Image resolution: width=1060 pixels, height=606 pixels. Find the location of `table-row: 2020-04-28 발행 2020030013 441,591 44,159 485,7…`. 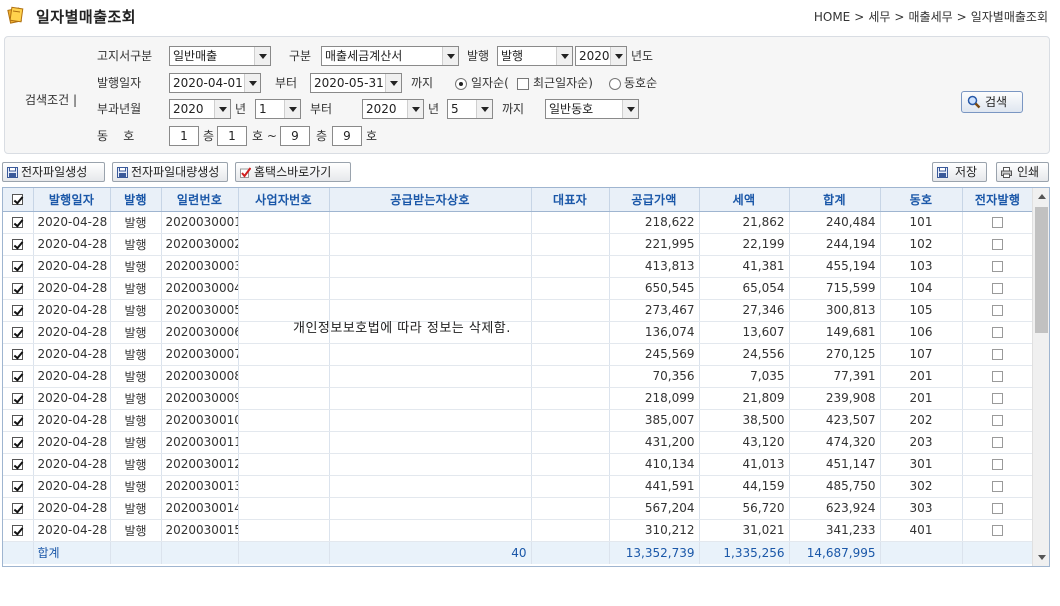

table-row: 2020-04-28 발행 2020030013 441,591 44,159 485,7… is located at coordinates (518, 486).